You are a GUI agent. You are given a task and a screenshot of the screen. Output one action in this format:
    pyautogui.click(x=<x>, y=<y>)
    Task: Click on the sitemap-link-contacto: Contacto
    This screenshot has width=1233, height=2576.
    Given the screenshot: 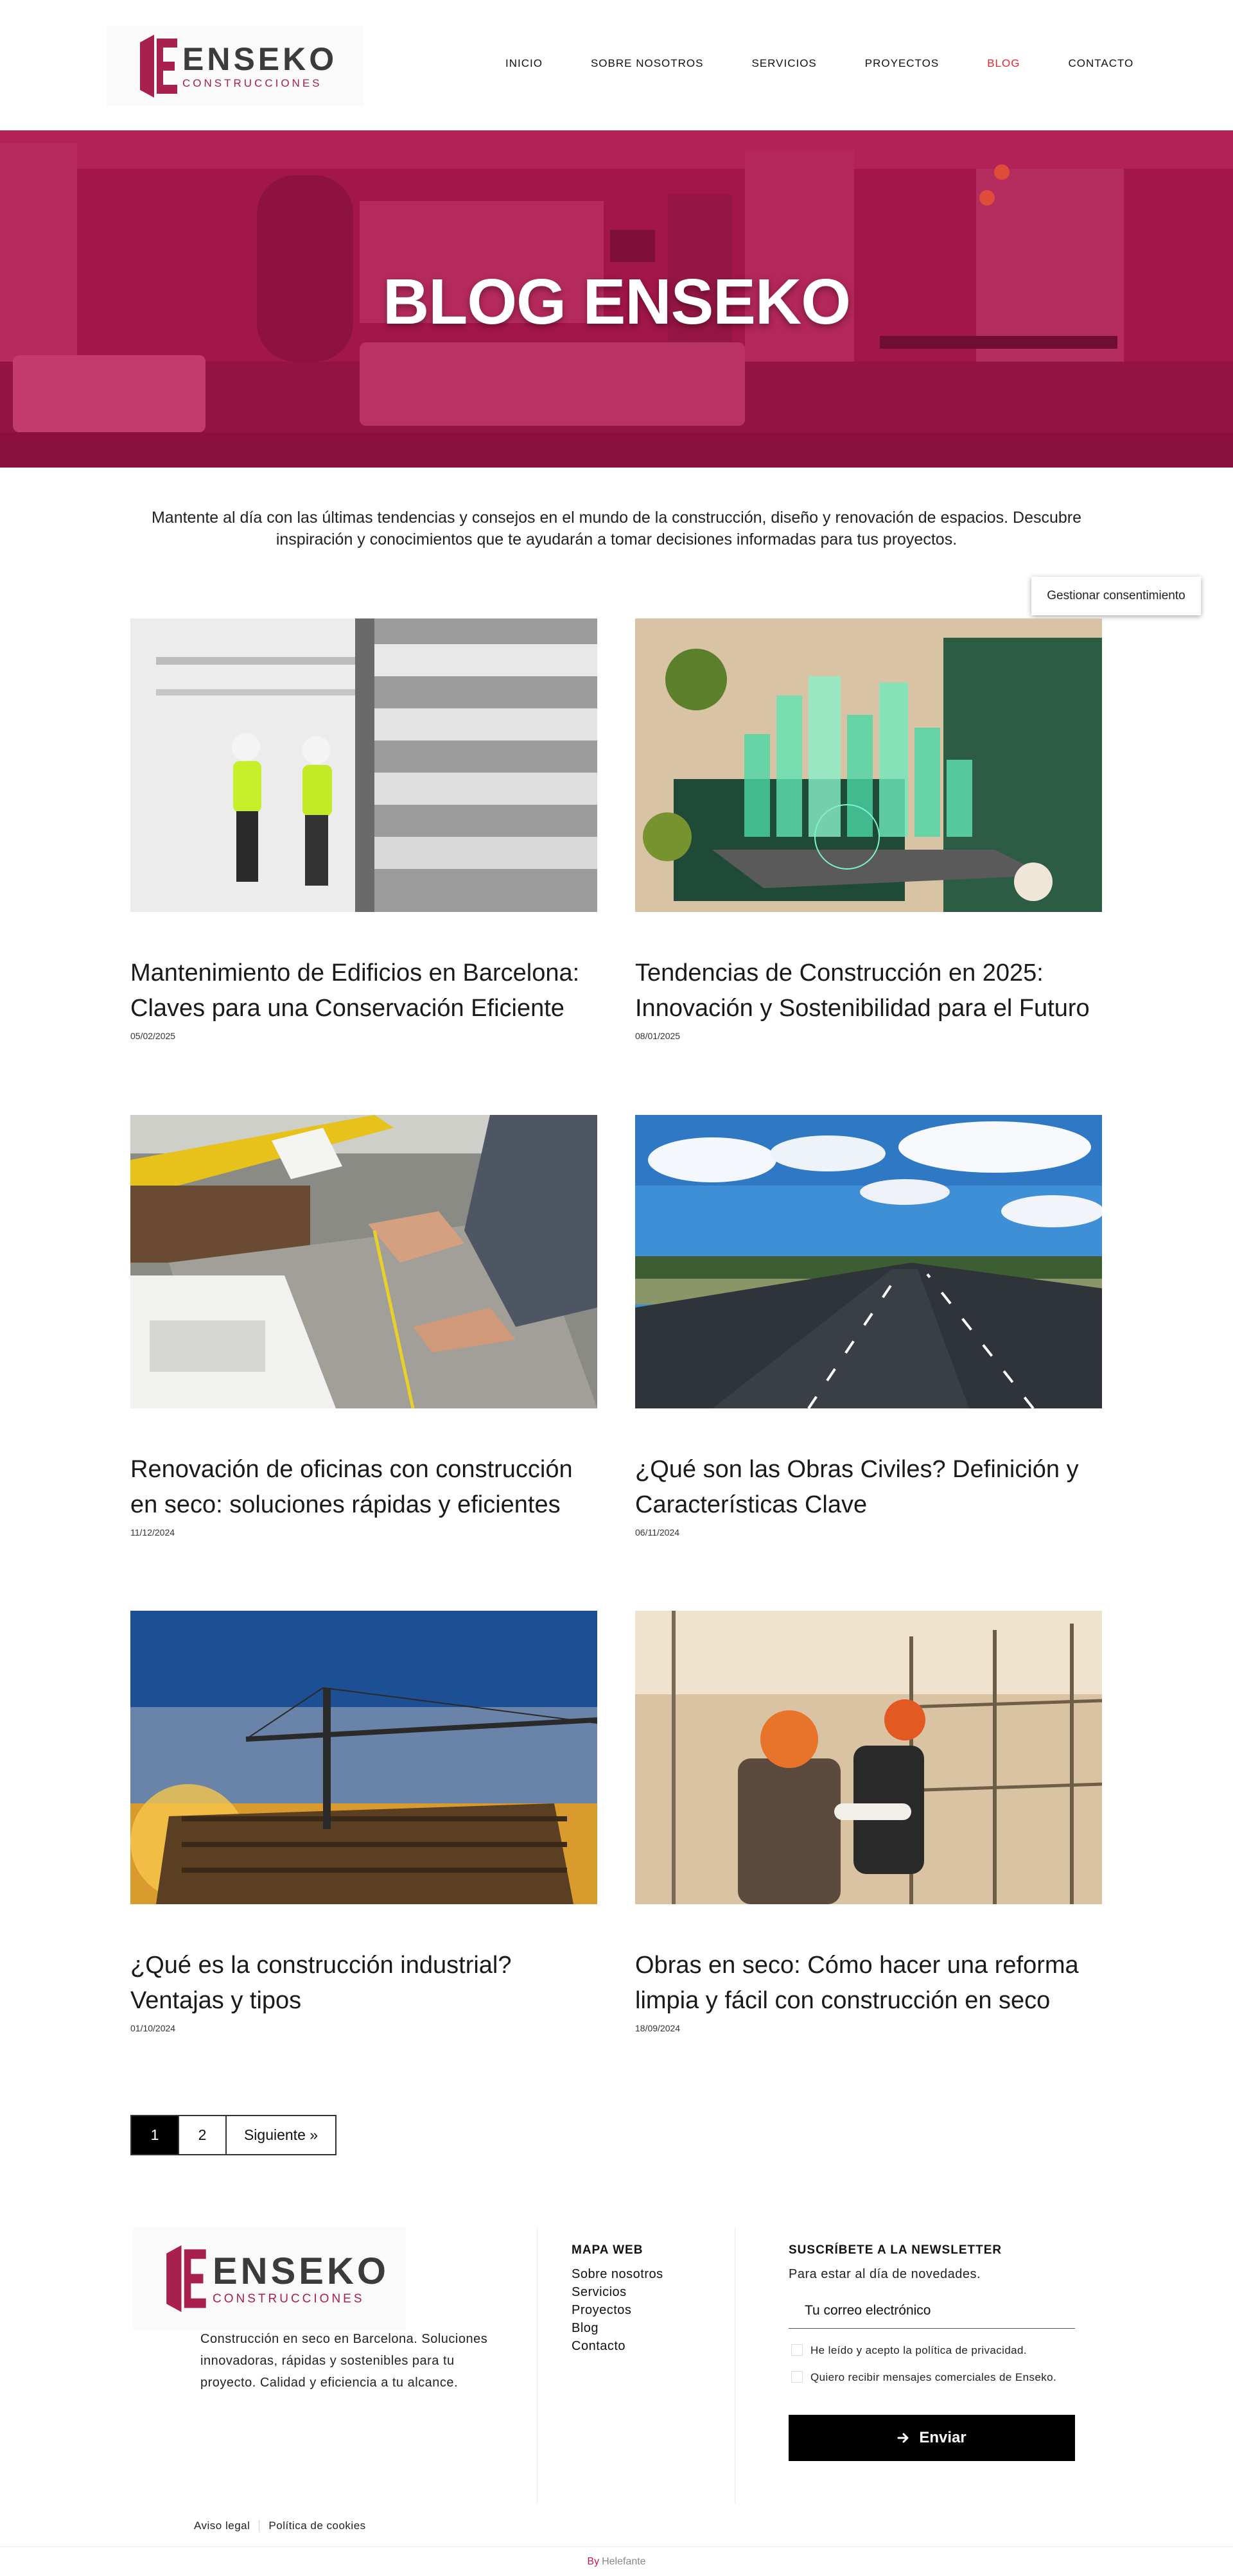 What is the action you would take?
    pyautogui.click(x=618, y=2346)
    